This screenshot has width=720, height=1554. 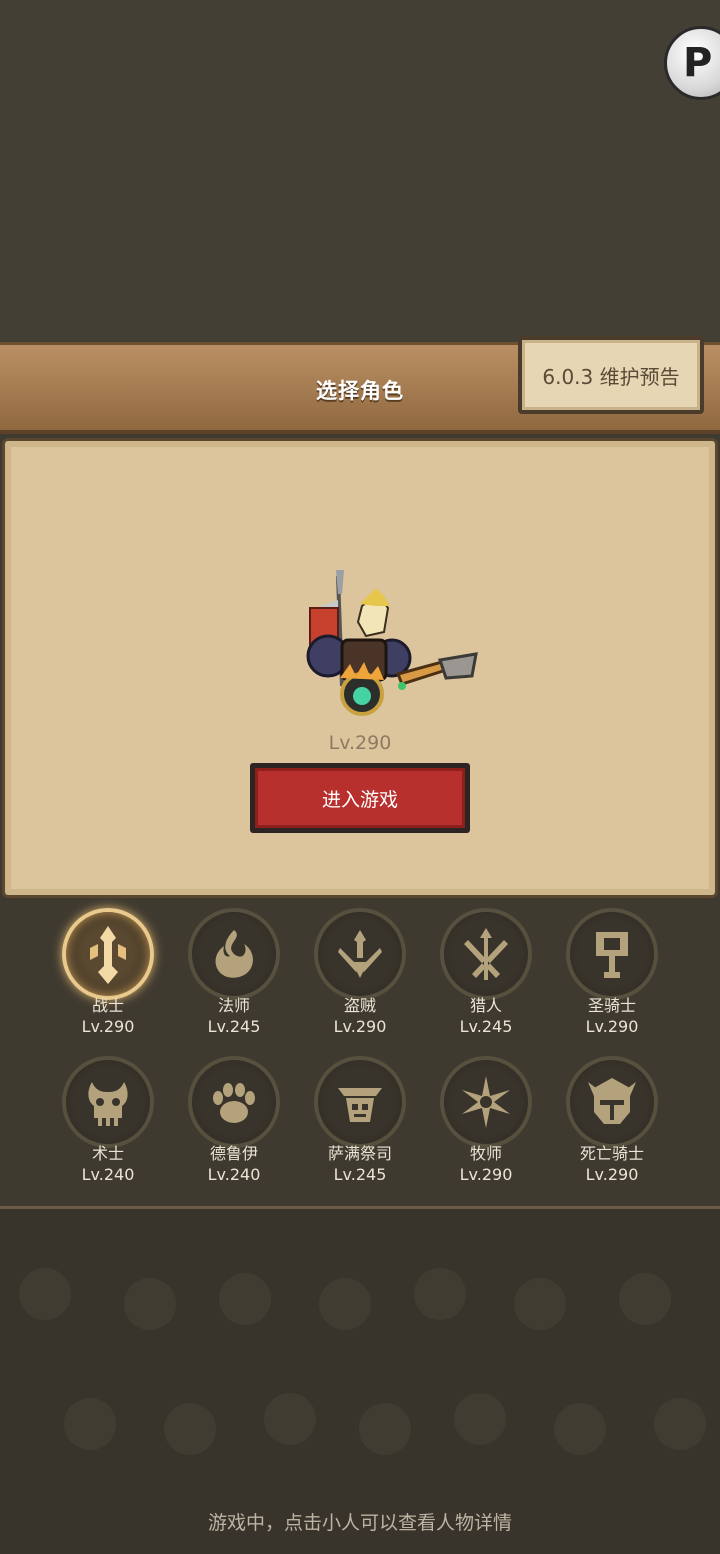 What do you see at coordinates (107, 1153) in the screenshot?
I see `class-name: 术士` at bounding box center [107, 1153].